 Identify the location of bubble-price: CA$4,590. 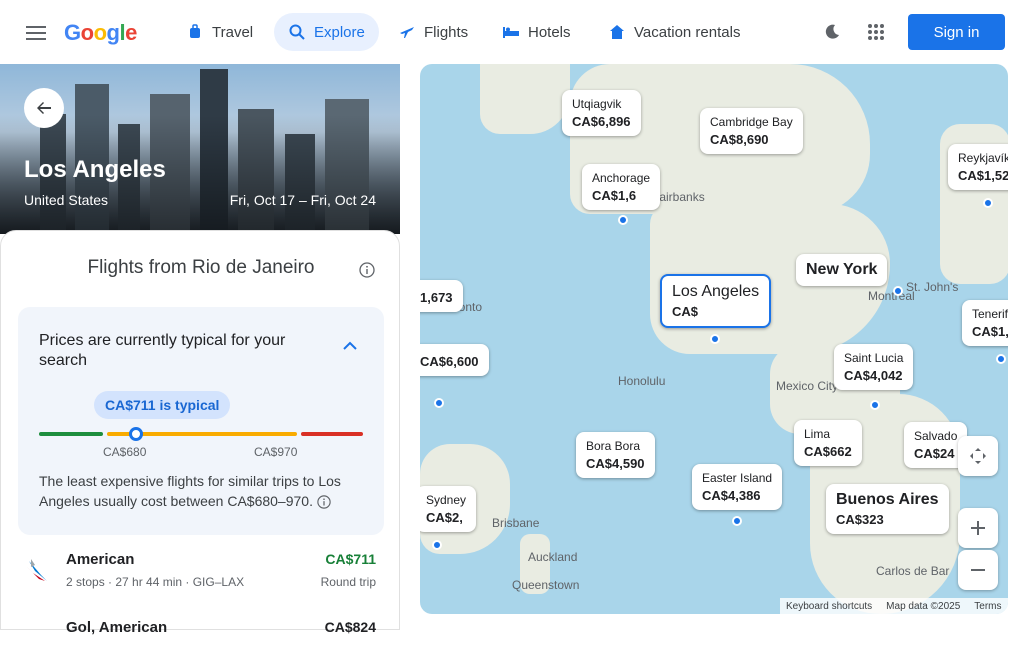
(615, 463).